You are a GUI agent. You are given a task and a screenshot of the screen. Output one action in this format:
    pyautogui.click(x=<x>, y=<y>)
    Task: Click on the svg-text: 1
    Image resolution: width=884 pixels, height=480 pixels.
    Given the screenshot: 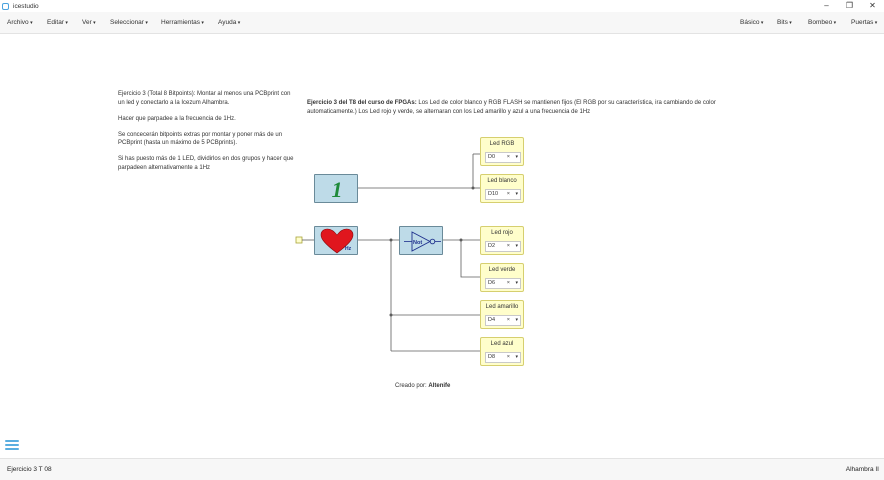 What is the action you would take?
    pyautogui.click(x=337, y=189)
    